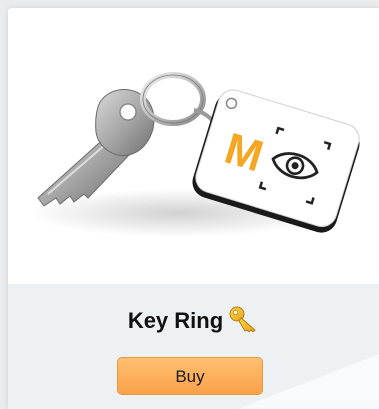  What do you see at coordinates (175, 320) in the screenshot?
I see `product-title-text: Key Ring` at bounding box center [175, 320].